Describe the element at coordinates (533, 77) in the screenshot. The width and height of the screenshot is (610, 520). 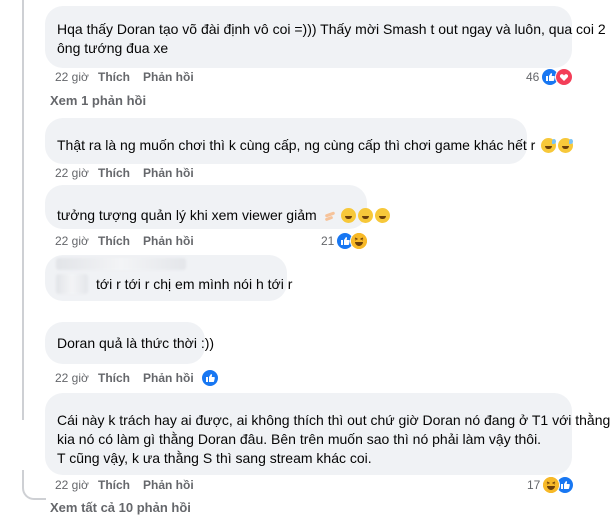
I see `reaction-count: 46` at that location.